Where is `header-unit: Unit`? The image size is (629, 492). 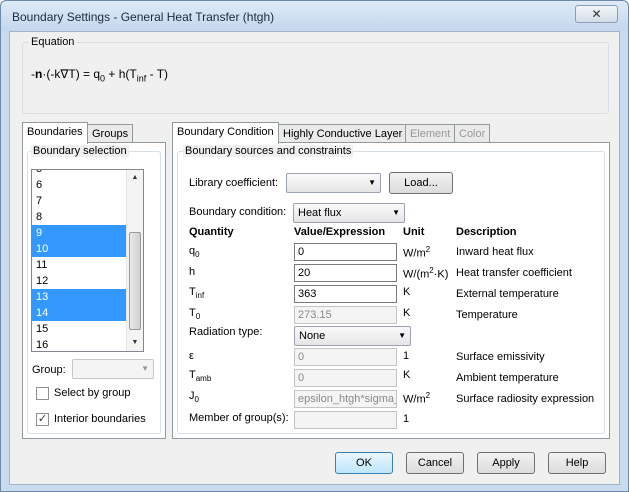
header-unit: Unit is located at coordinates (414, 232).